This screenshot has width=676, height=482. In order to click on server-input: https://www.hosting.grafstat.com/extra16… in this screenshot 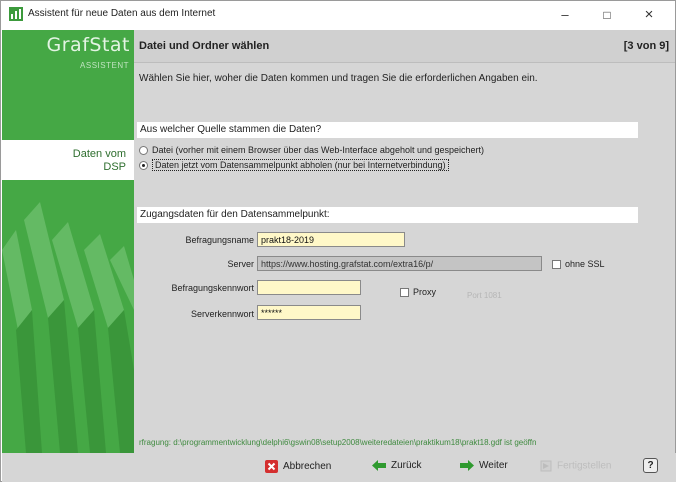, I will do `click(399, 263)`.